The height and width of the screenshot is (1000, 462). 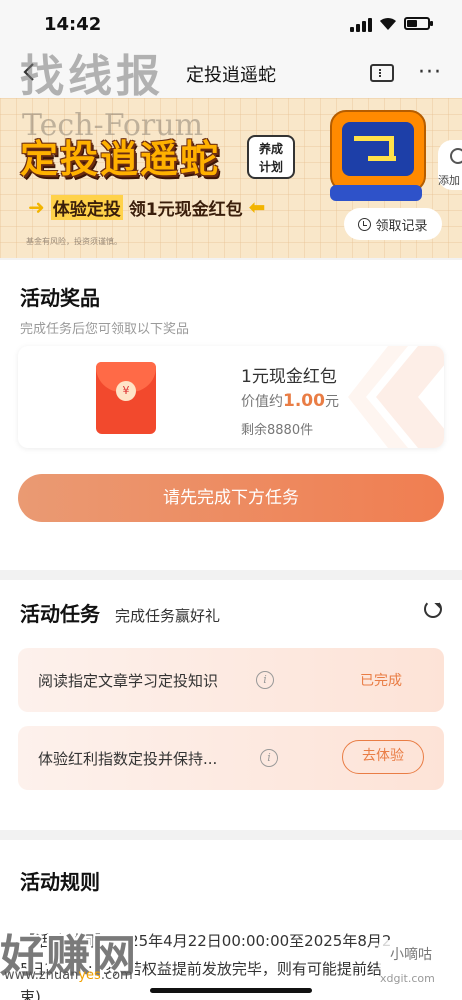 I want to click on claim-record-button: 领取记录, so click(x=393, y=224).